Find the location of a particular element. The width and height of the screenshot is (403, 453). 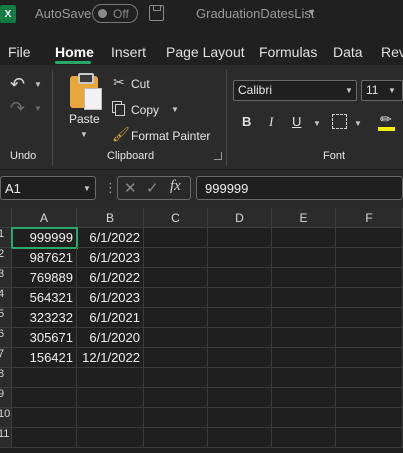

row-header: 2 is located at coordinates (6, 258).